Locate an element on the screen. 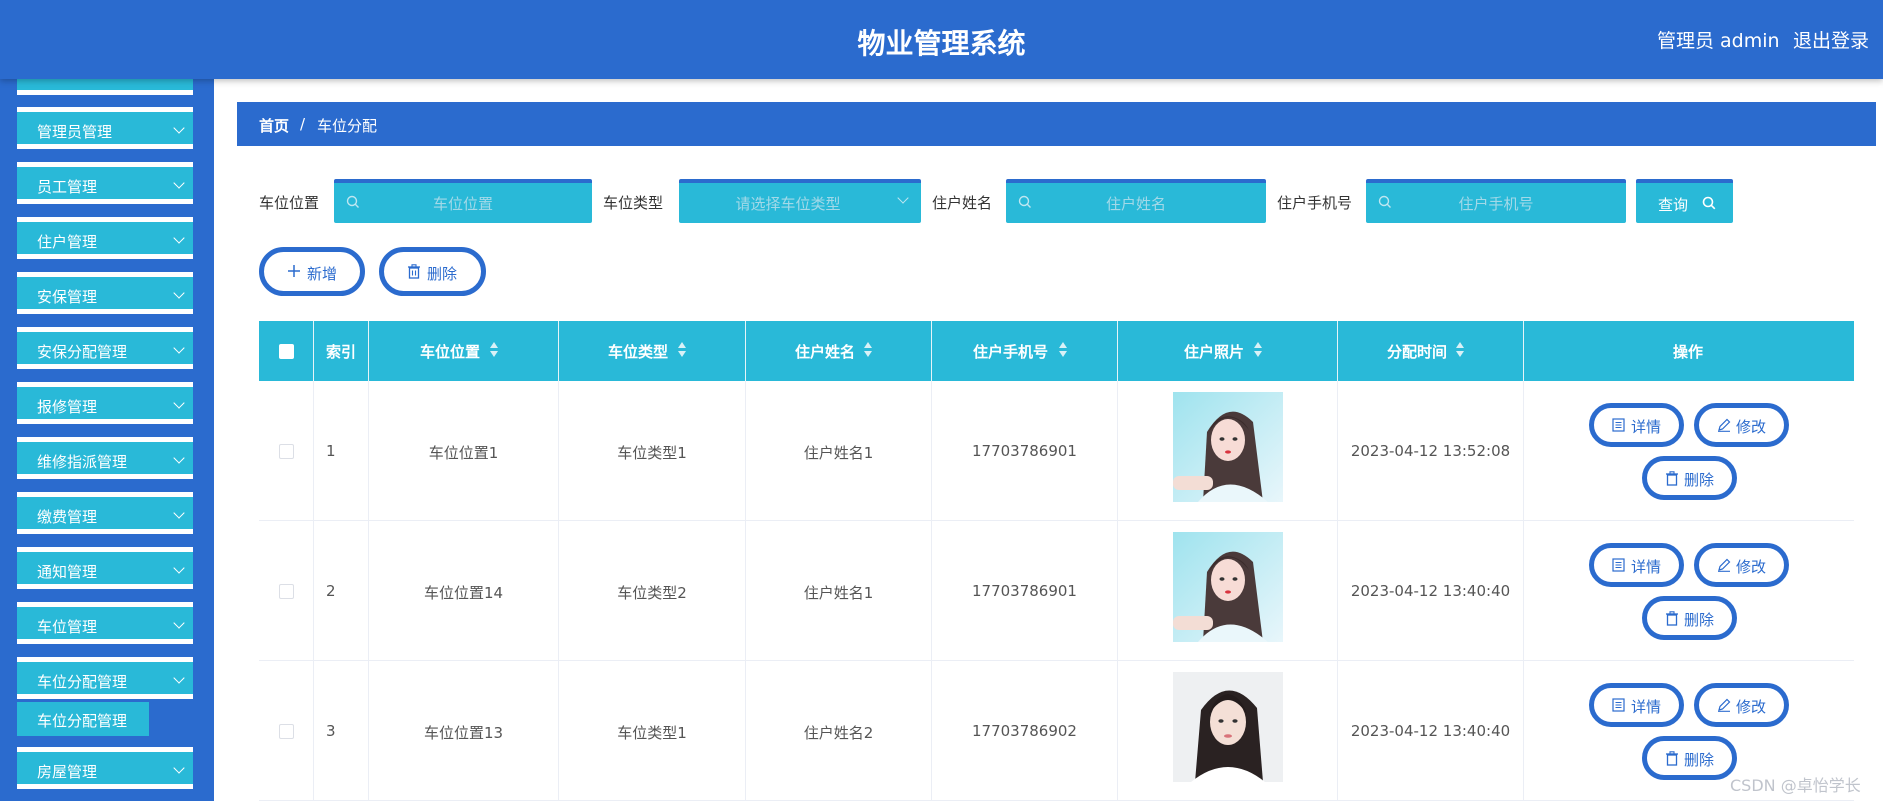 Image resolution: width=1883 pixels, height=801 pixels. sidebar-item-label: 缴费管理 is located at coordinates (67, 517).